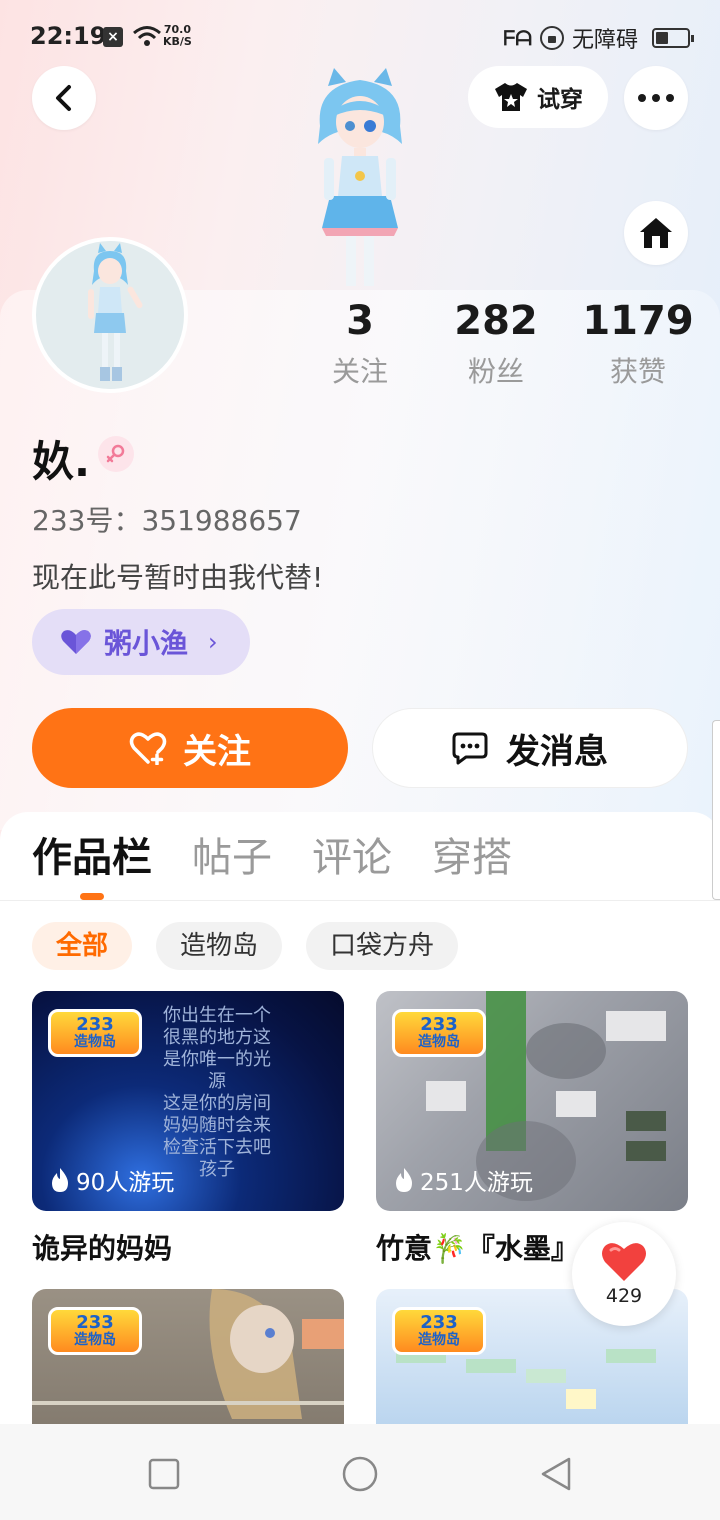  I want to click on filter-pocket-ark: 口袋方舟, so click(382, 946).